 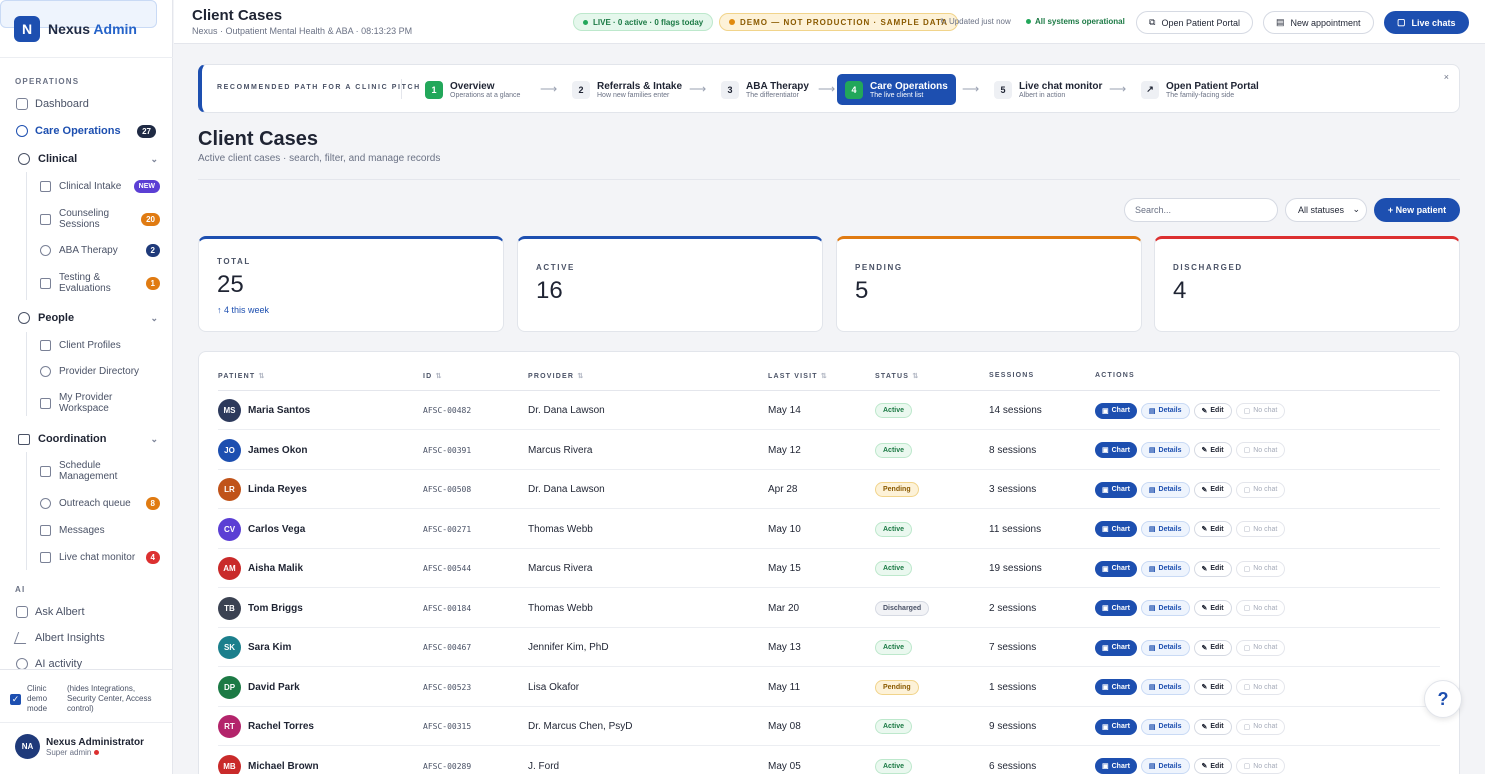 I want to click on patient-name: Aisha Malik, so click(x=275, y=568).